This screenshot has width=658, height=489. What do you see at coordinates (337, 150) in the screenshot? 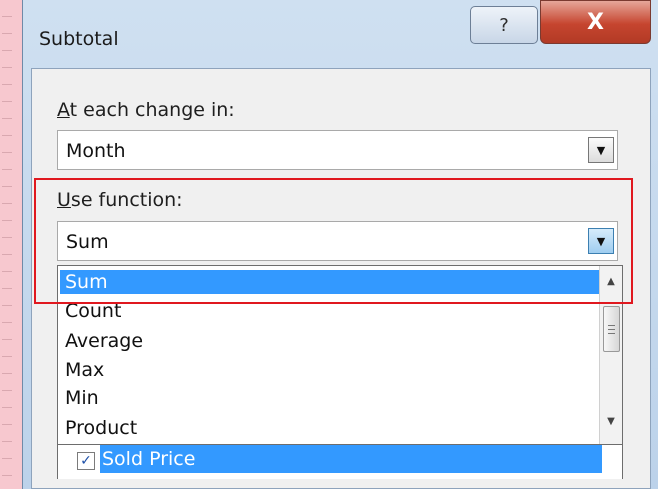
I see `change-in-select: Month ▼` at bounding box center [337, 150].